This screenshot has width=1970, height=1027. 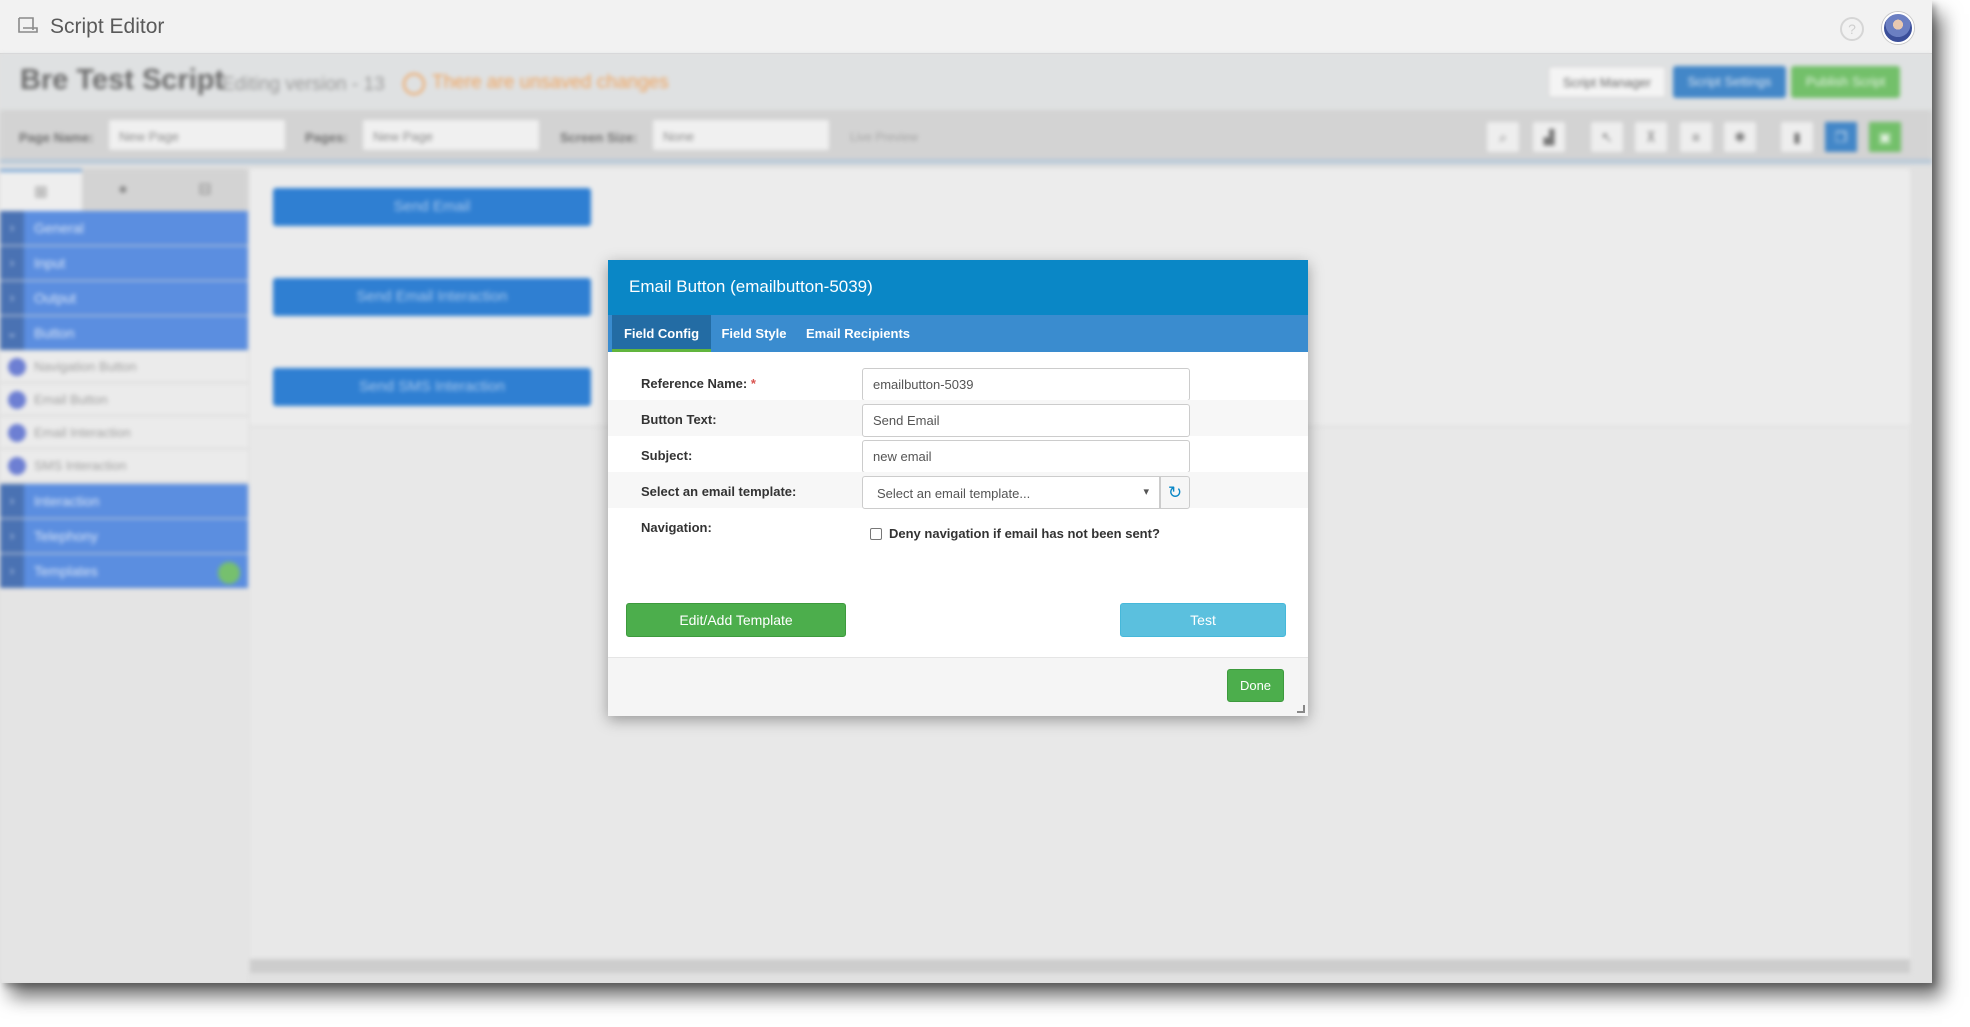 What do you see at coordinates (751, 286) in the screenshot?
I see `dialog-title: Email Button (emailbutton-5039)` at bounding box center [751, 286].